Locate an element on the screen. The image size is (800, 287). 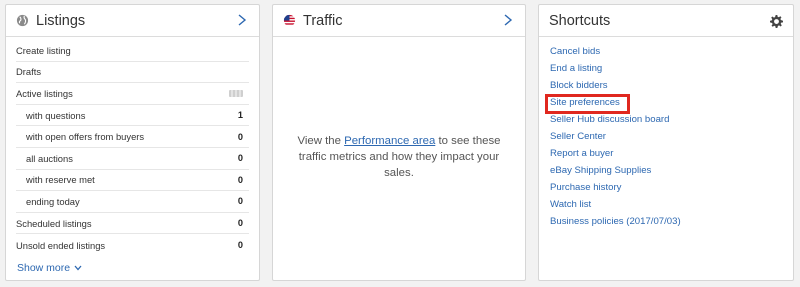
traffic-message-prefix: View the is located at coordinates (321, 141).